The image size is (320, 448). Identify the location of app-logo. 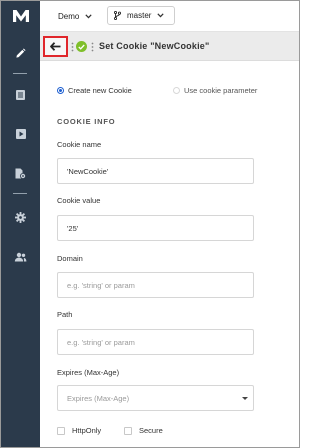
(21, 16).